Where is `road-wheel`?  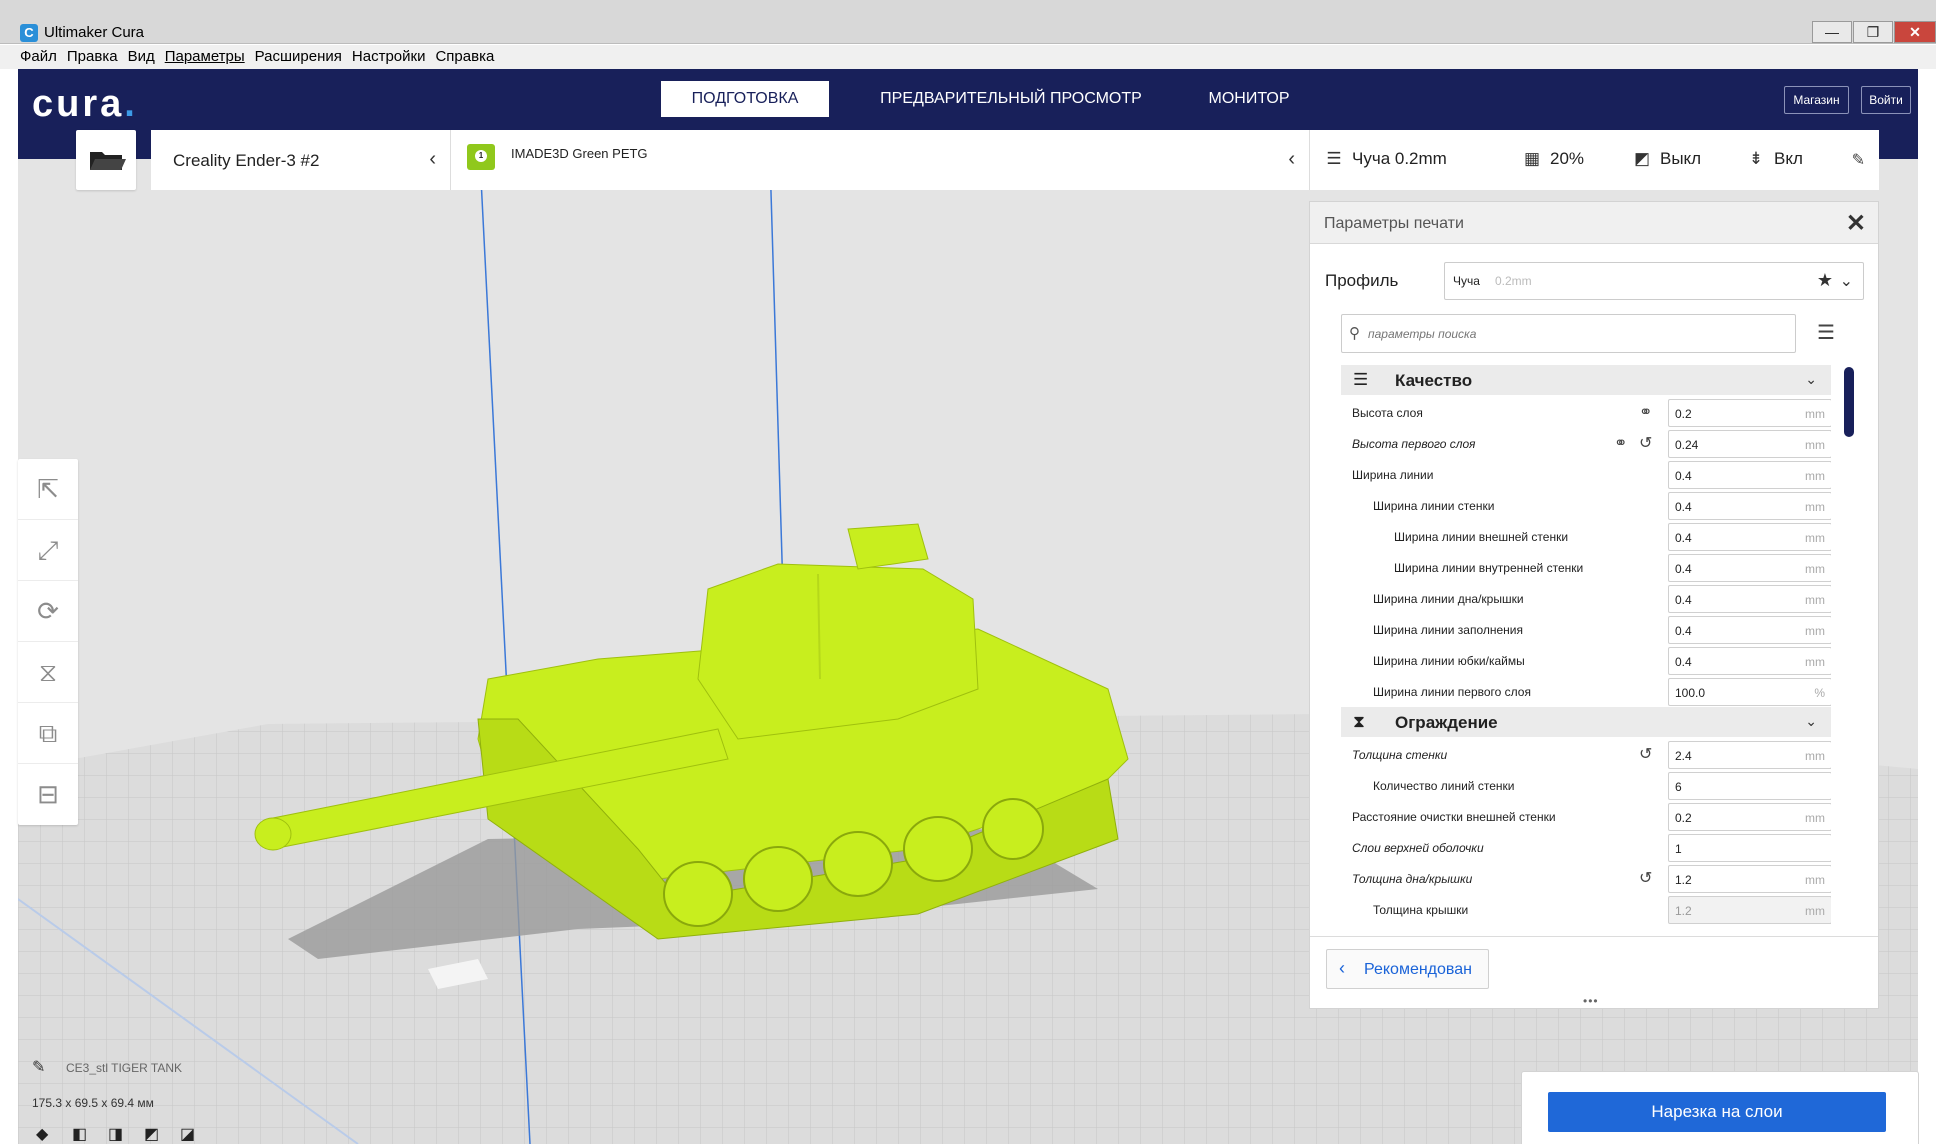
road-wheel is located at coordinates (778, 879).